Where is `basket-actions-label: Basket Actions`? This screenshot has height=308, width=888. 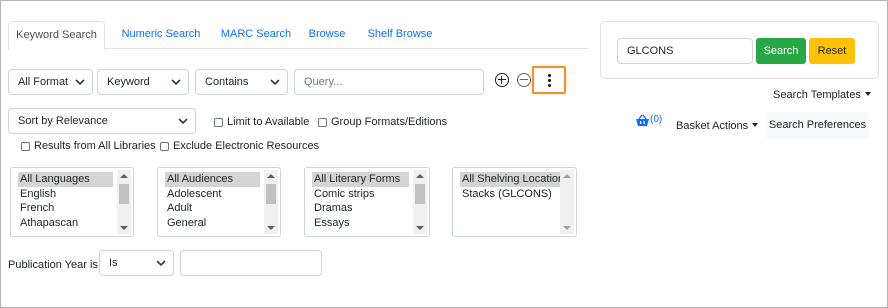 basket-actions-label: Basket Actions is located at coordinates (712, 126).